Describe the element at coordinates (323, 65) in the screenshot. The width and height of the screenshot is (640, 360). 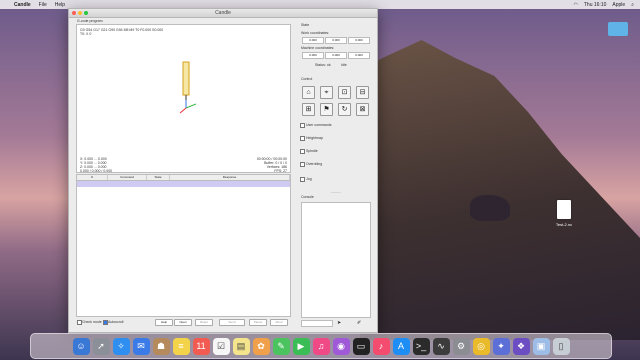
I see `status-left: Status: ok` at that location.